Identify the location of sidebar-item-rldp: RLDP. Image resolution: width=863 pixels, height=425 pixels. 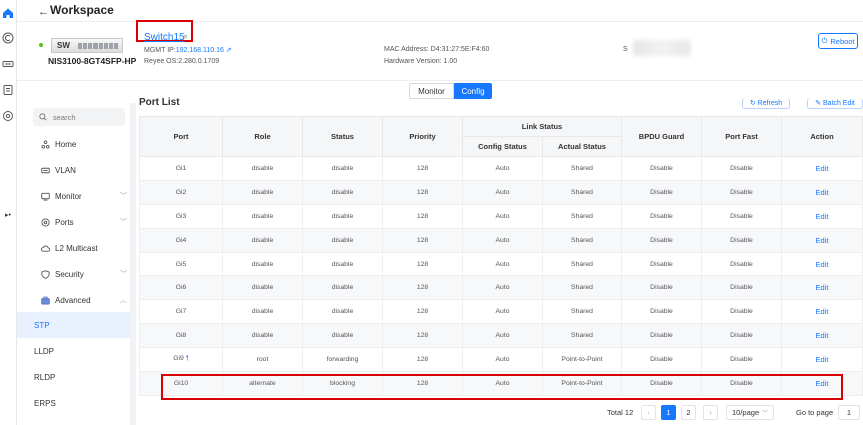
(73, 377).